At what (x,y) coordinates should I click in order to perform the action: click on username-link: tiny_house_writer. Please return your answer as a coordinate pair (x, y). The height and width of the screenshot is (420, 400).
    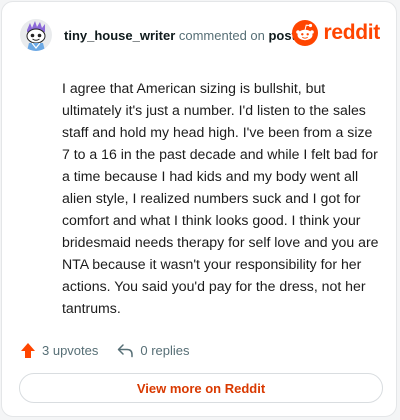
    Looking at the image, I should click on (119, 35).